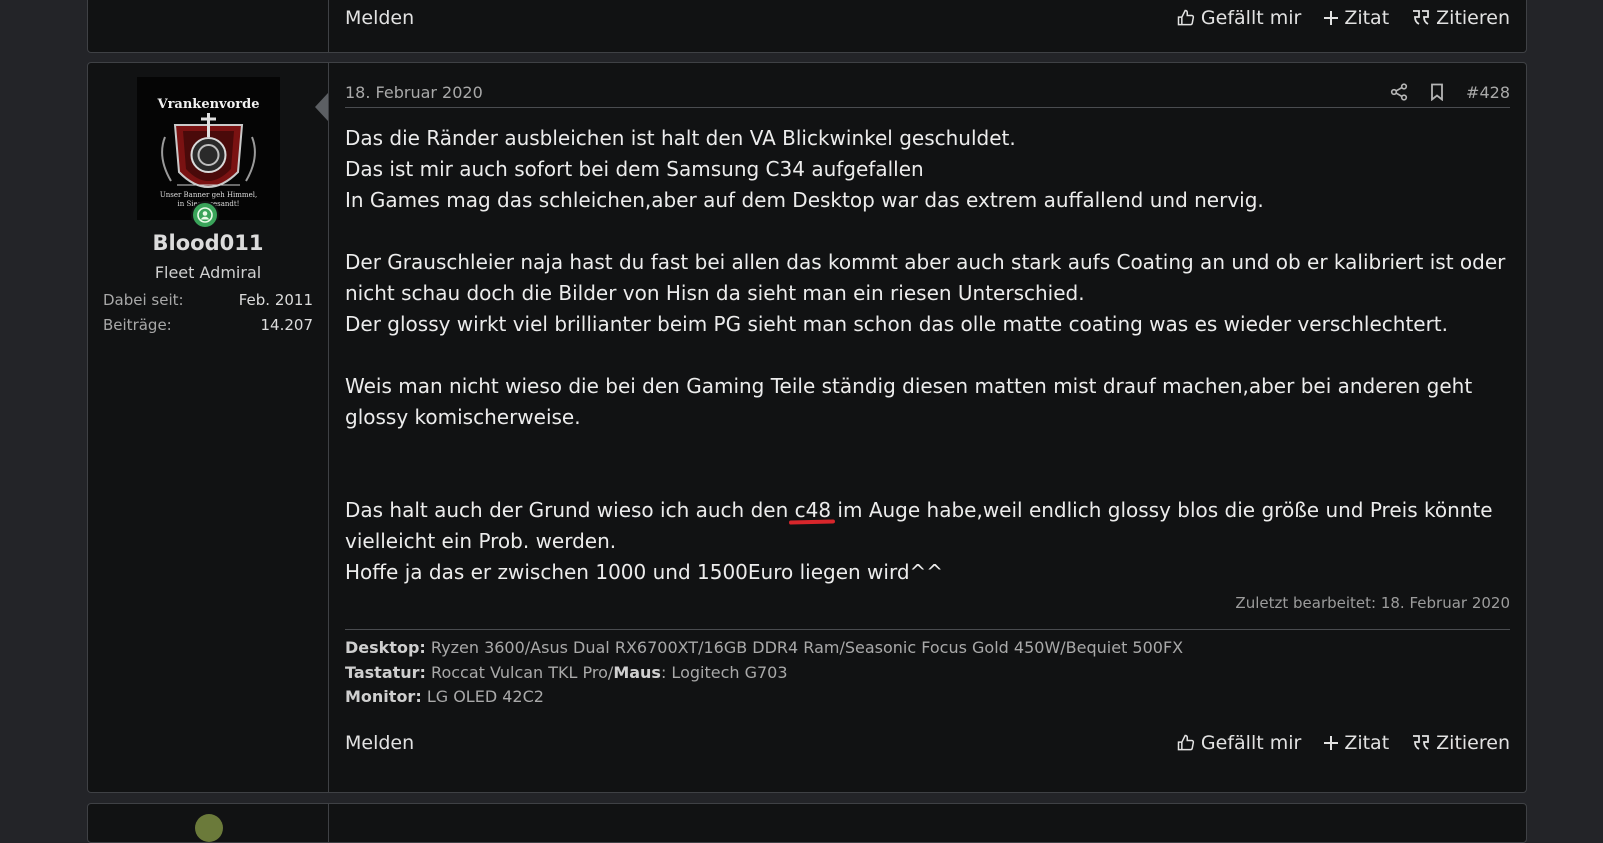 The image size is (1603, 843). I want to click on post-header: 18. Februar 2020 #428, so click(927, 92).